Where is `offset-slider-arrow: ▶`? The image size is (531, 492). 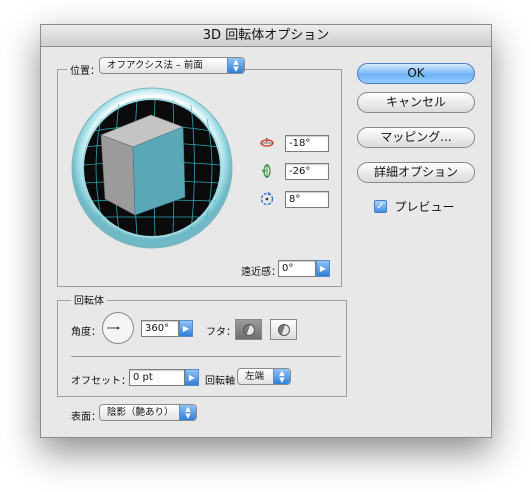 offset-slider-arrow: ▶ is located at coordinates (192, 377).